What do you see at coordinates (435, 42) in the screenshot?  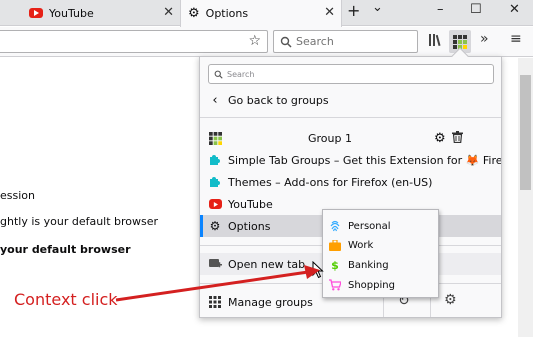 I see `library-icon` at bounding box center [435, 42].